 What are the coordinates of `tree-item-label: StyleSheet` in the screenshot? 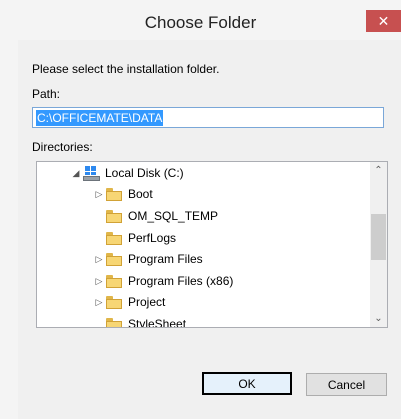 It's located at (157, 322).